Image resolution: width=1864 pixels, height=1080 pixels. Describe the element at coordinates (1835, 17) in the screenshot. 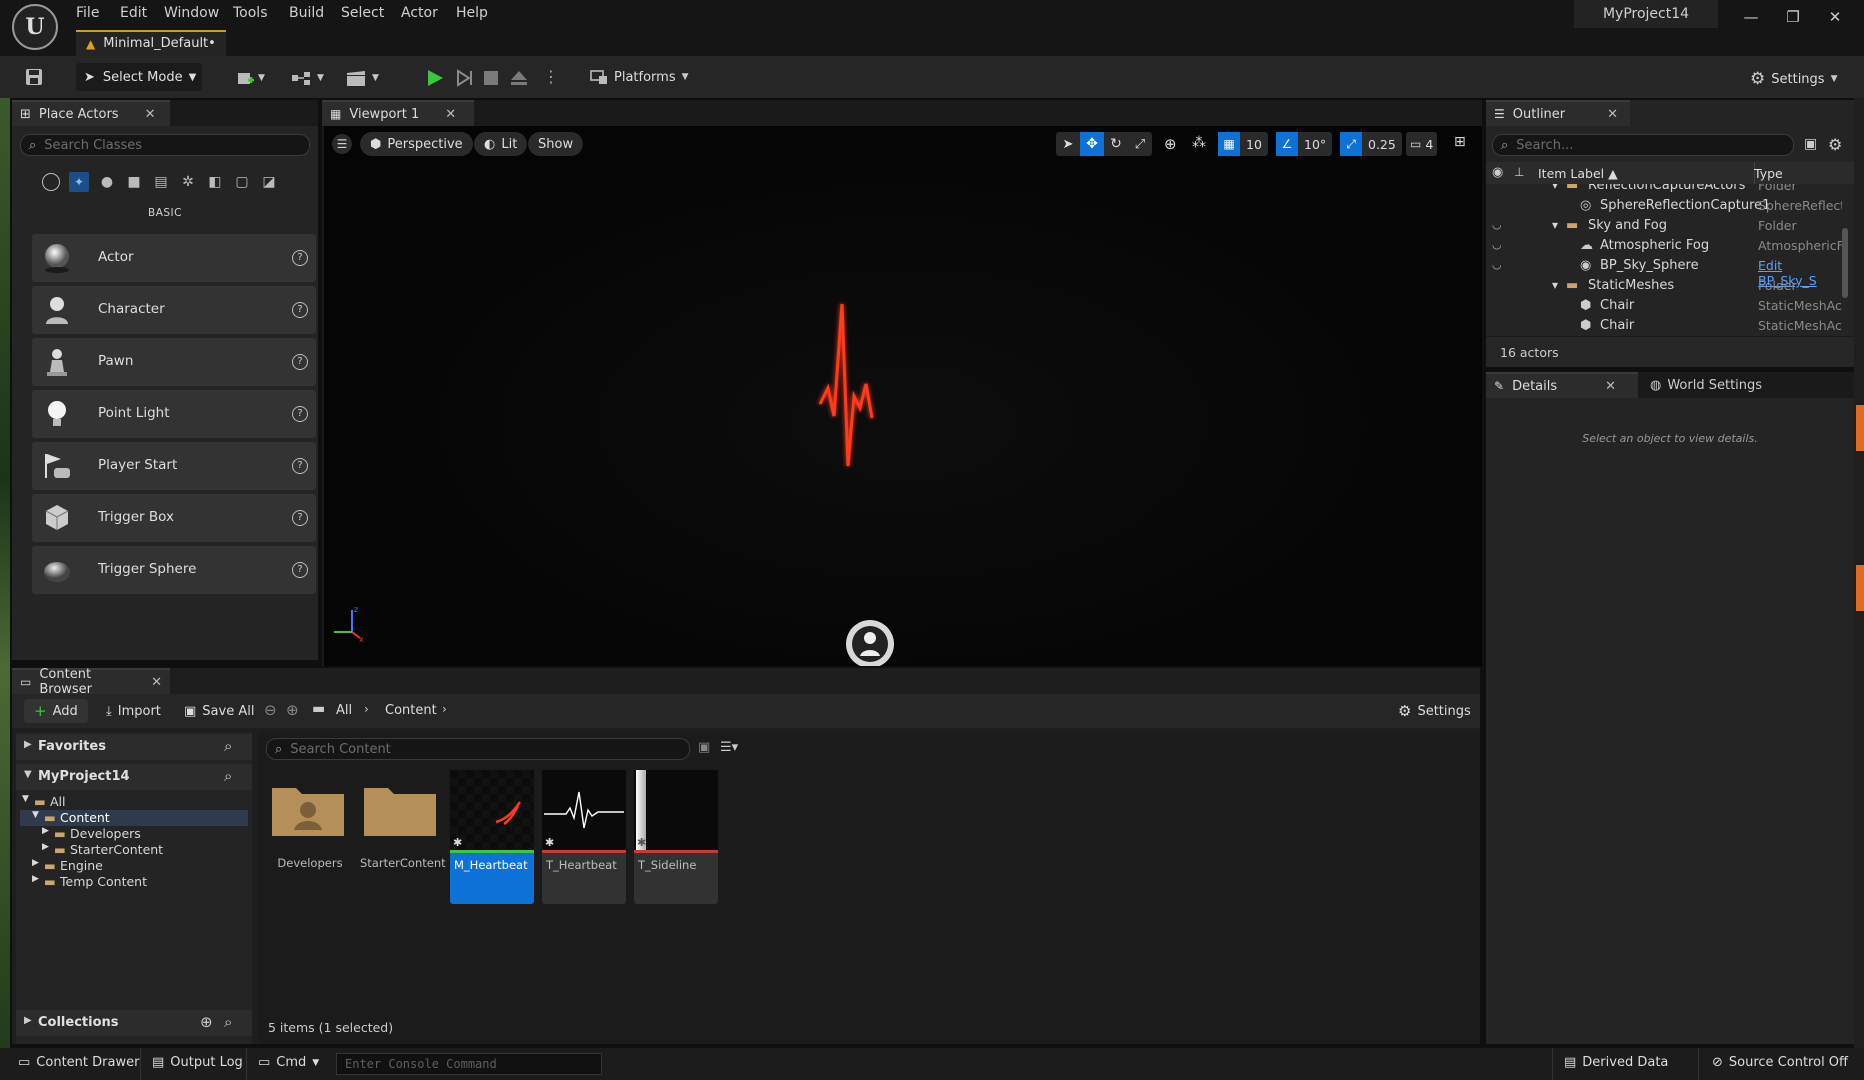

I see `close-window-button: ✕` at that location.